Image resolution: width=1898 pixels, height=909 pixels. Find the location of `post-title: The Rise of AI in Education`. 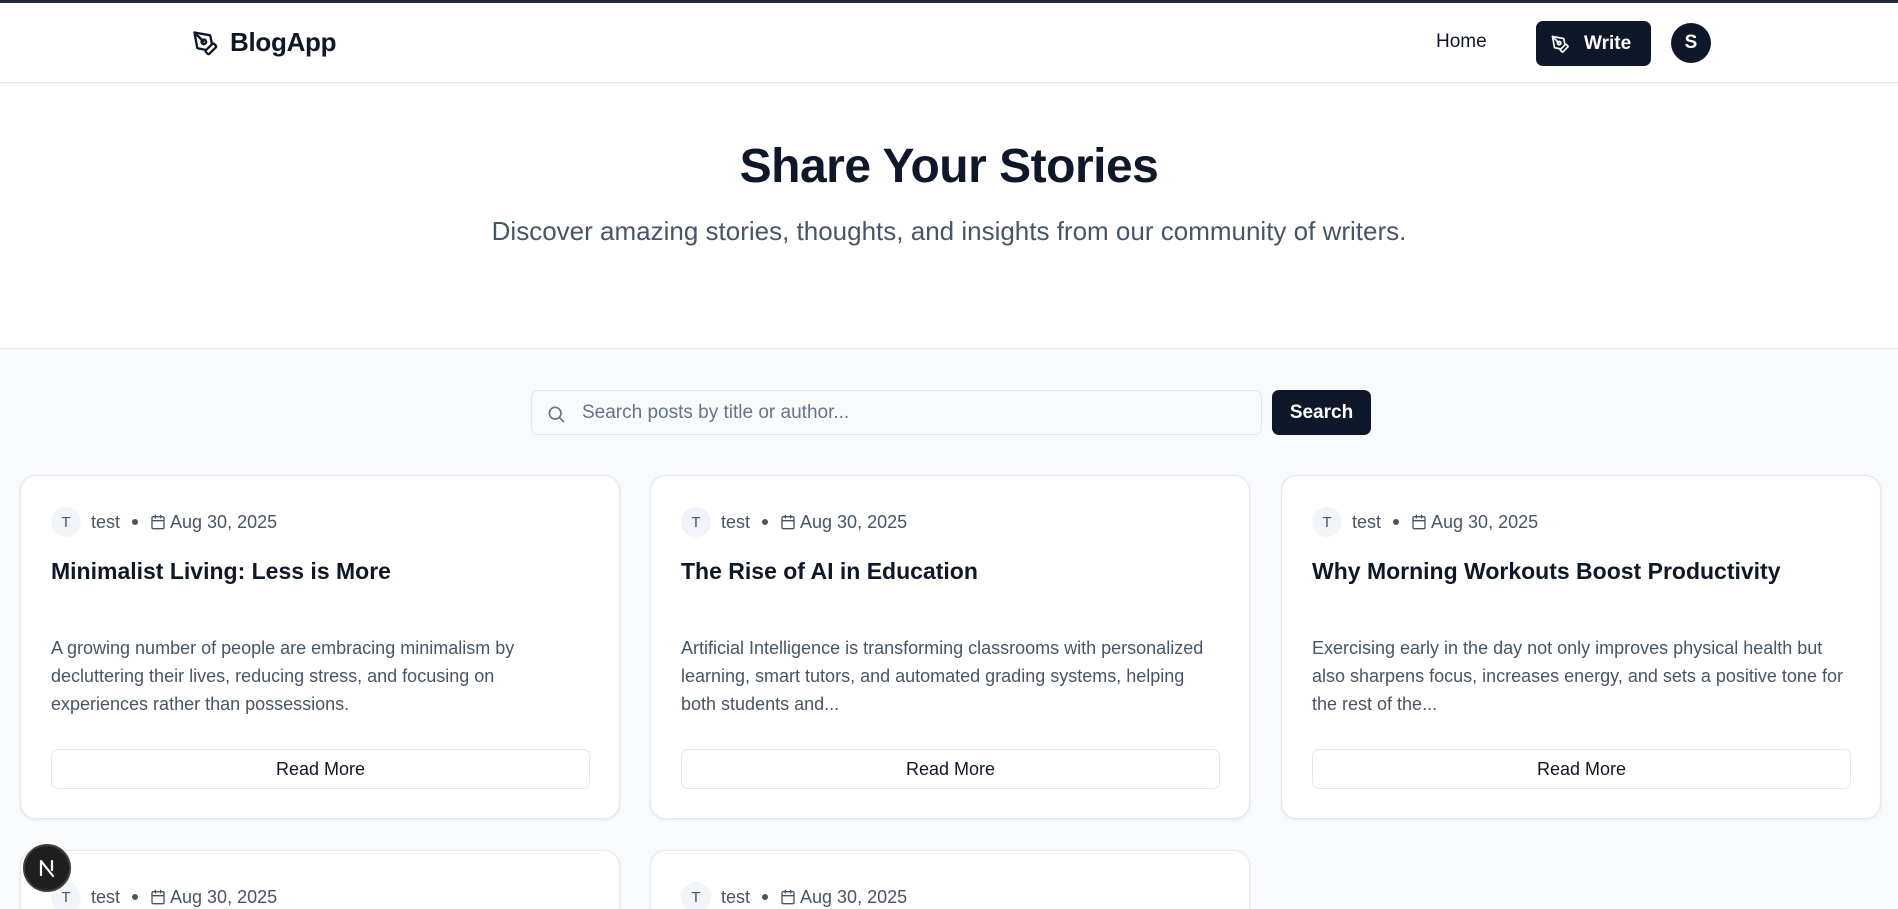

post-title: The Rise of AI in Education is located at coordinates (951, 571).